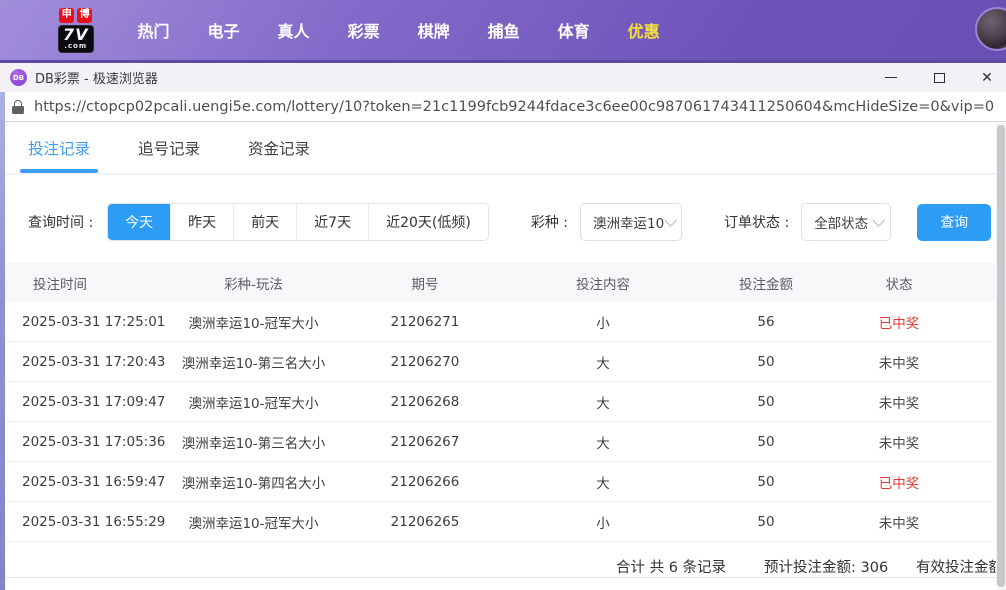  Describe the element at coordinates (425, 481) in the screenshot. I see `cell-issue: 21206266` at that location.